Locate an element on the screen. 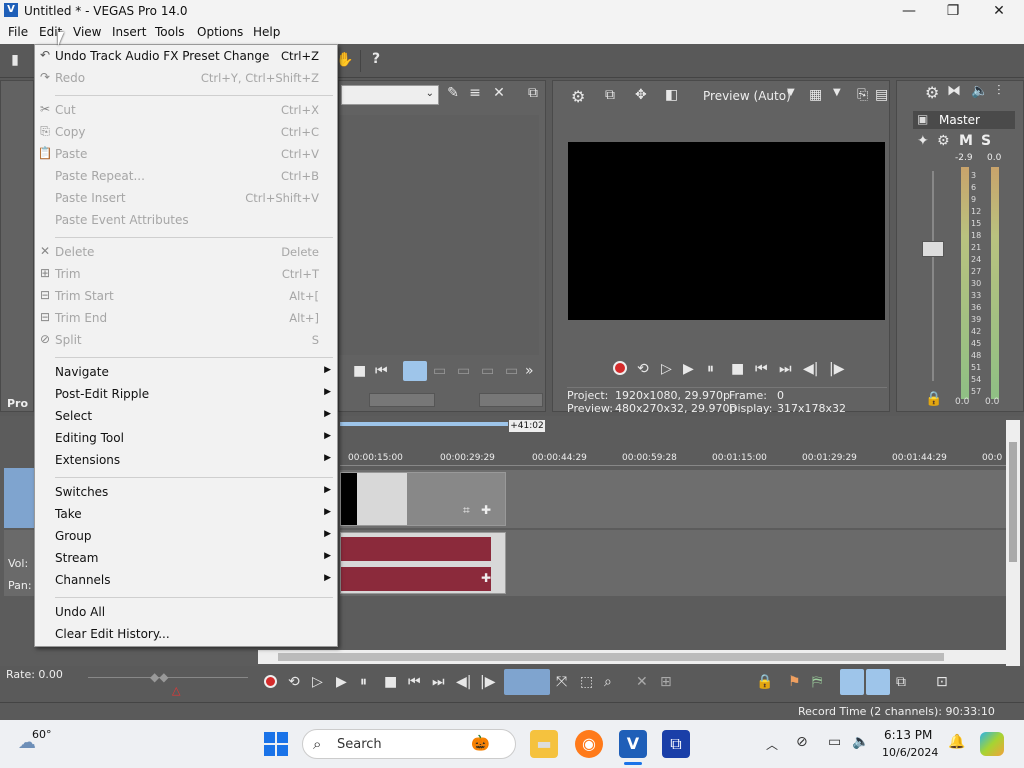  trimmer-in-field is located at coordinates (402, 400).